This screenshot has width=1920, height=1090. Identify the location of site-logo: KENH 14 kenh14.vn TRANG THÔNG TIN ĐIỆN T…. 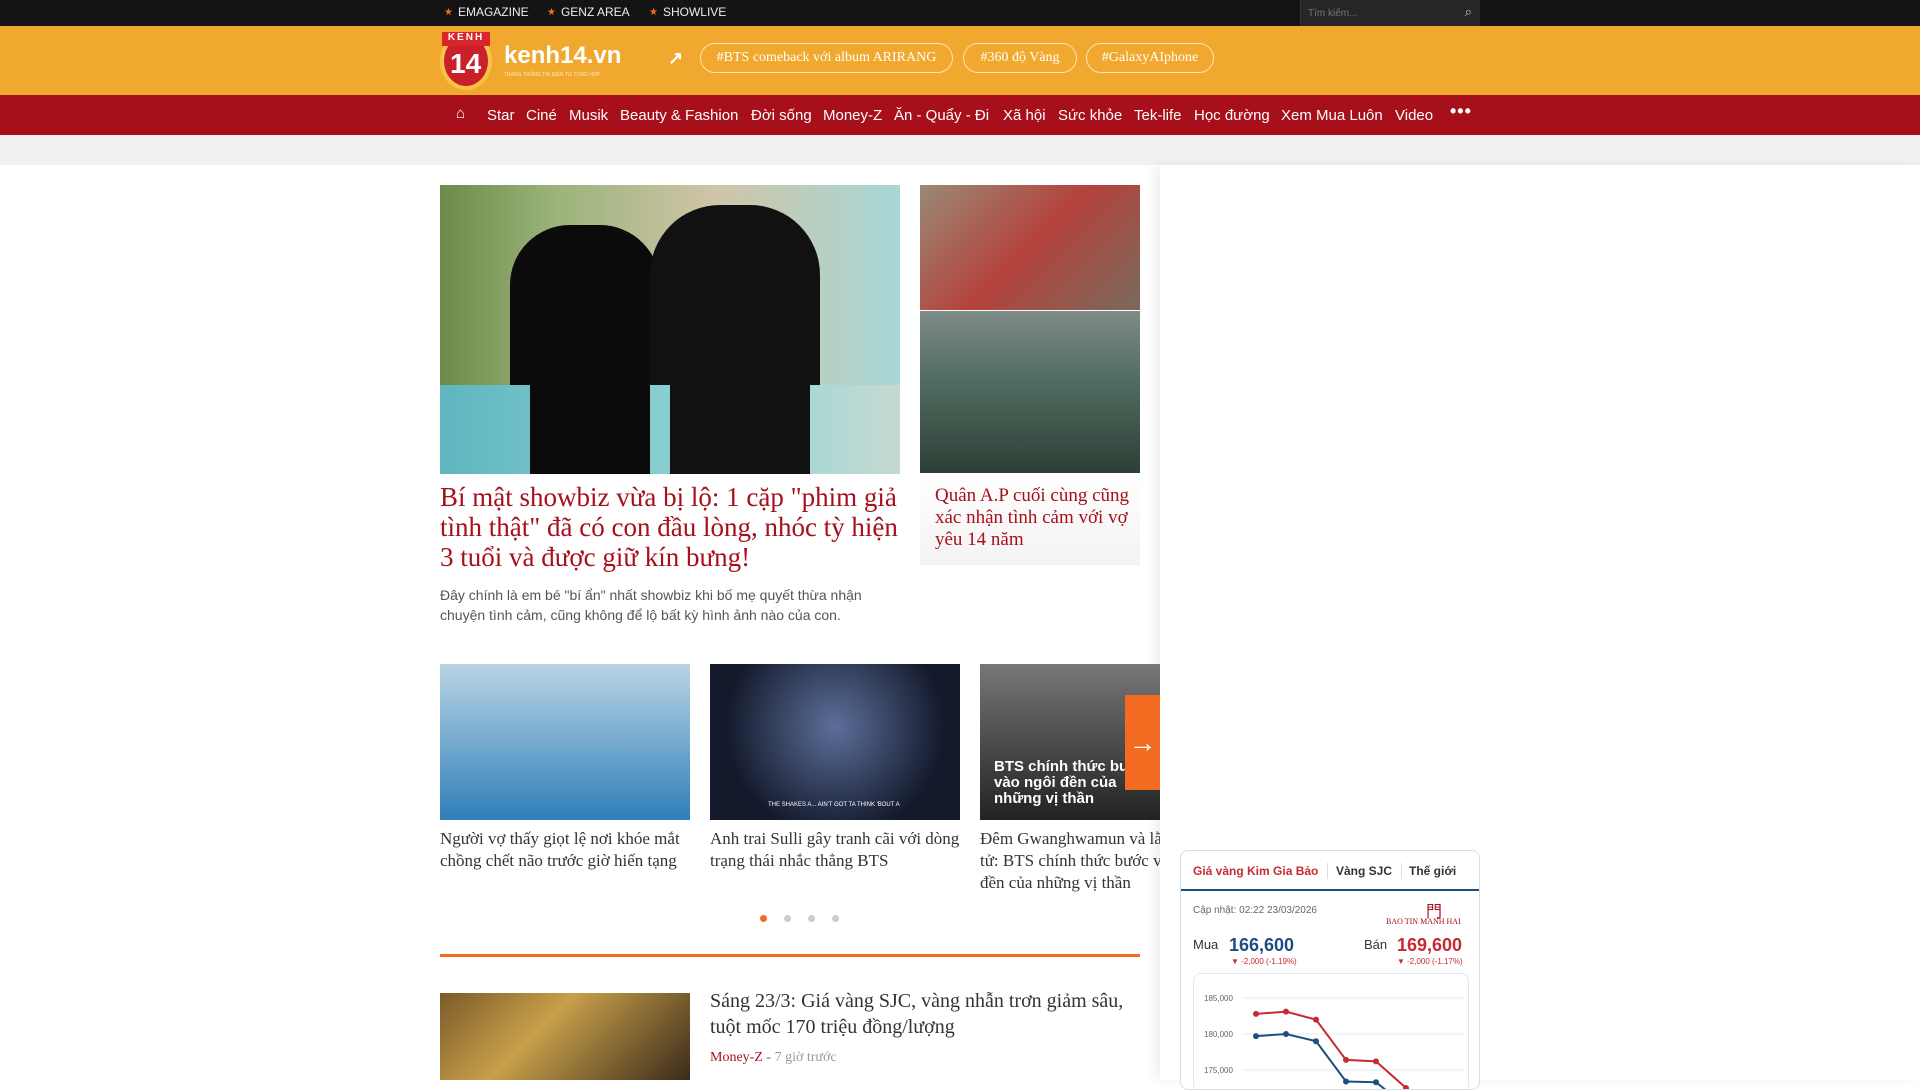
(530, 62).